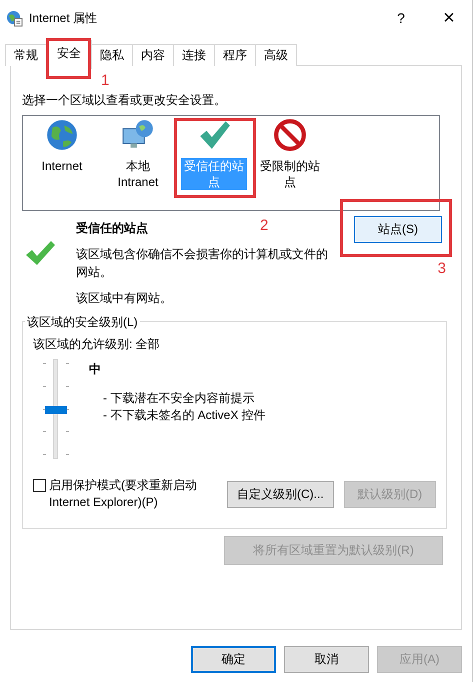  Describe the element at coordinates (184, 415) in the screenshot. I see `level-description: - 不下载未签名的 ActiveX 控件` at that location.